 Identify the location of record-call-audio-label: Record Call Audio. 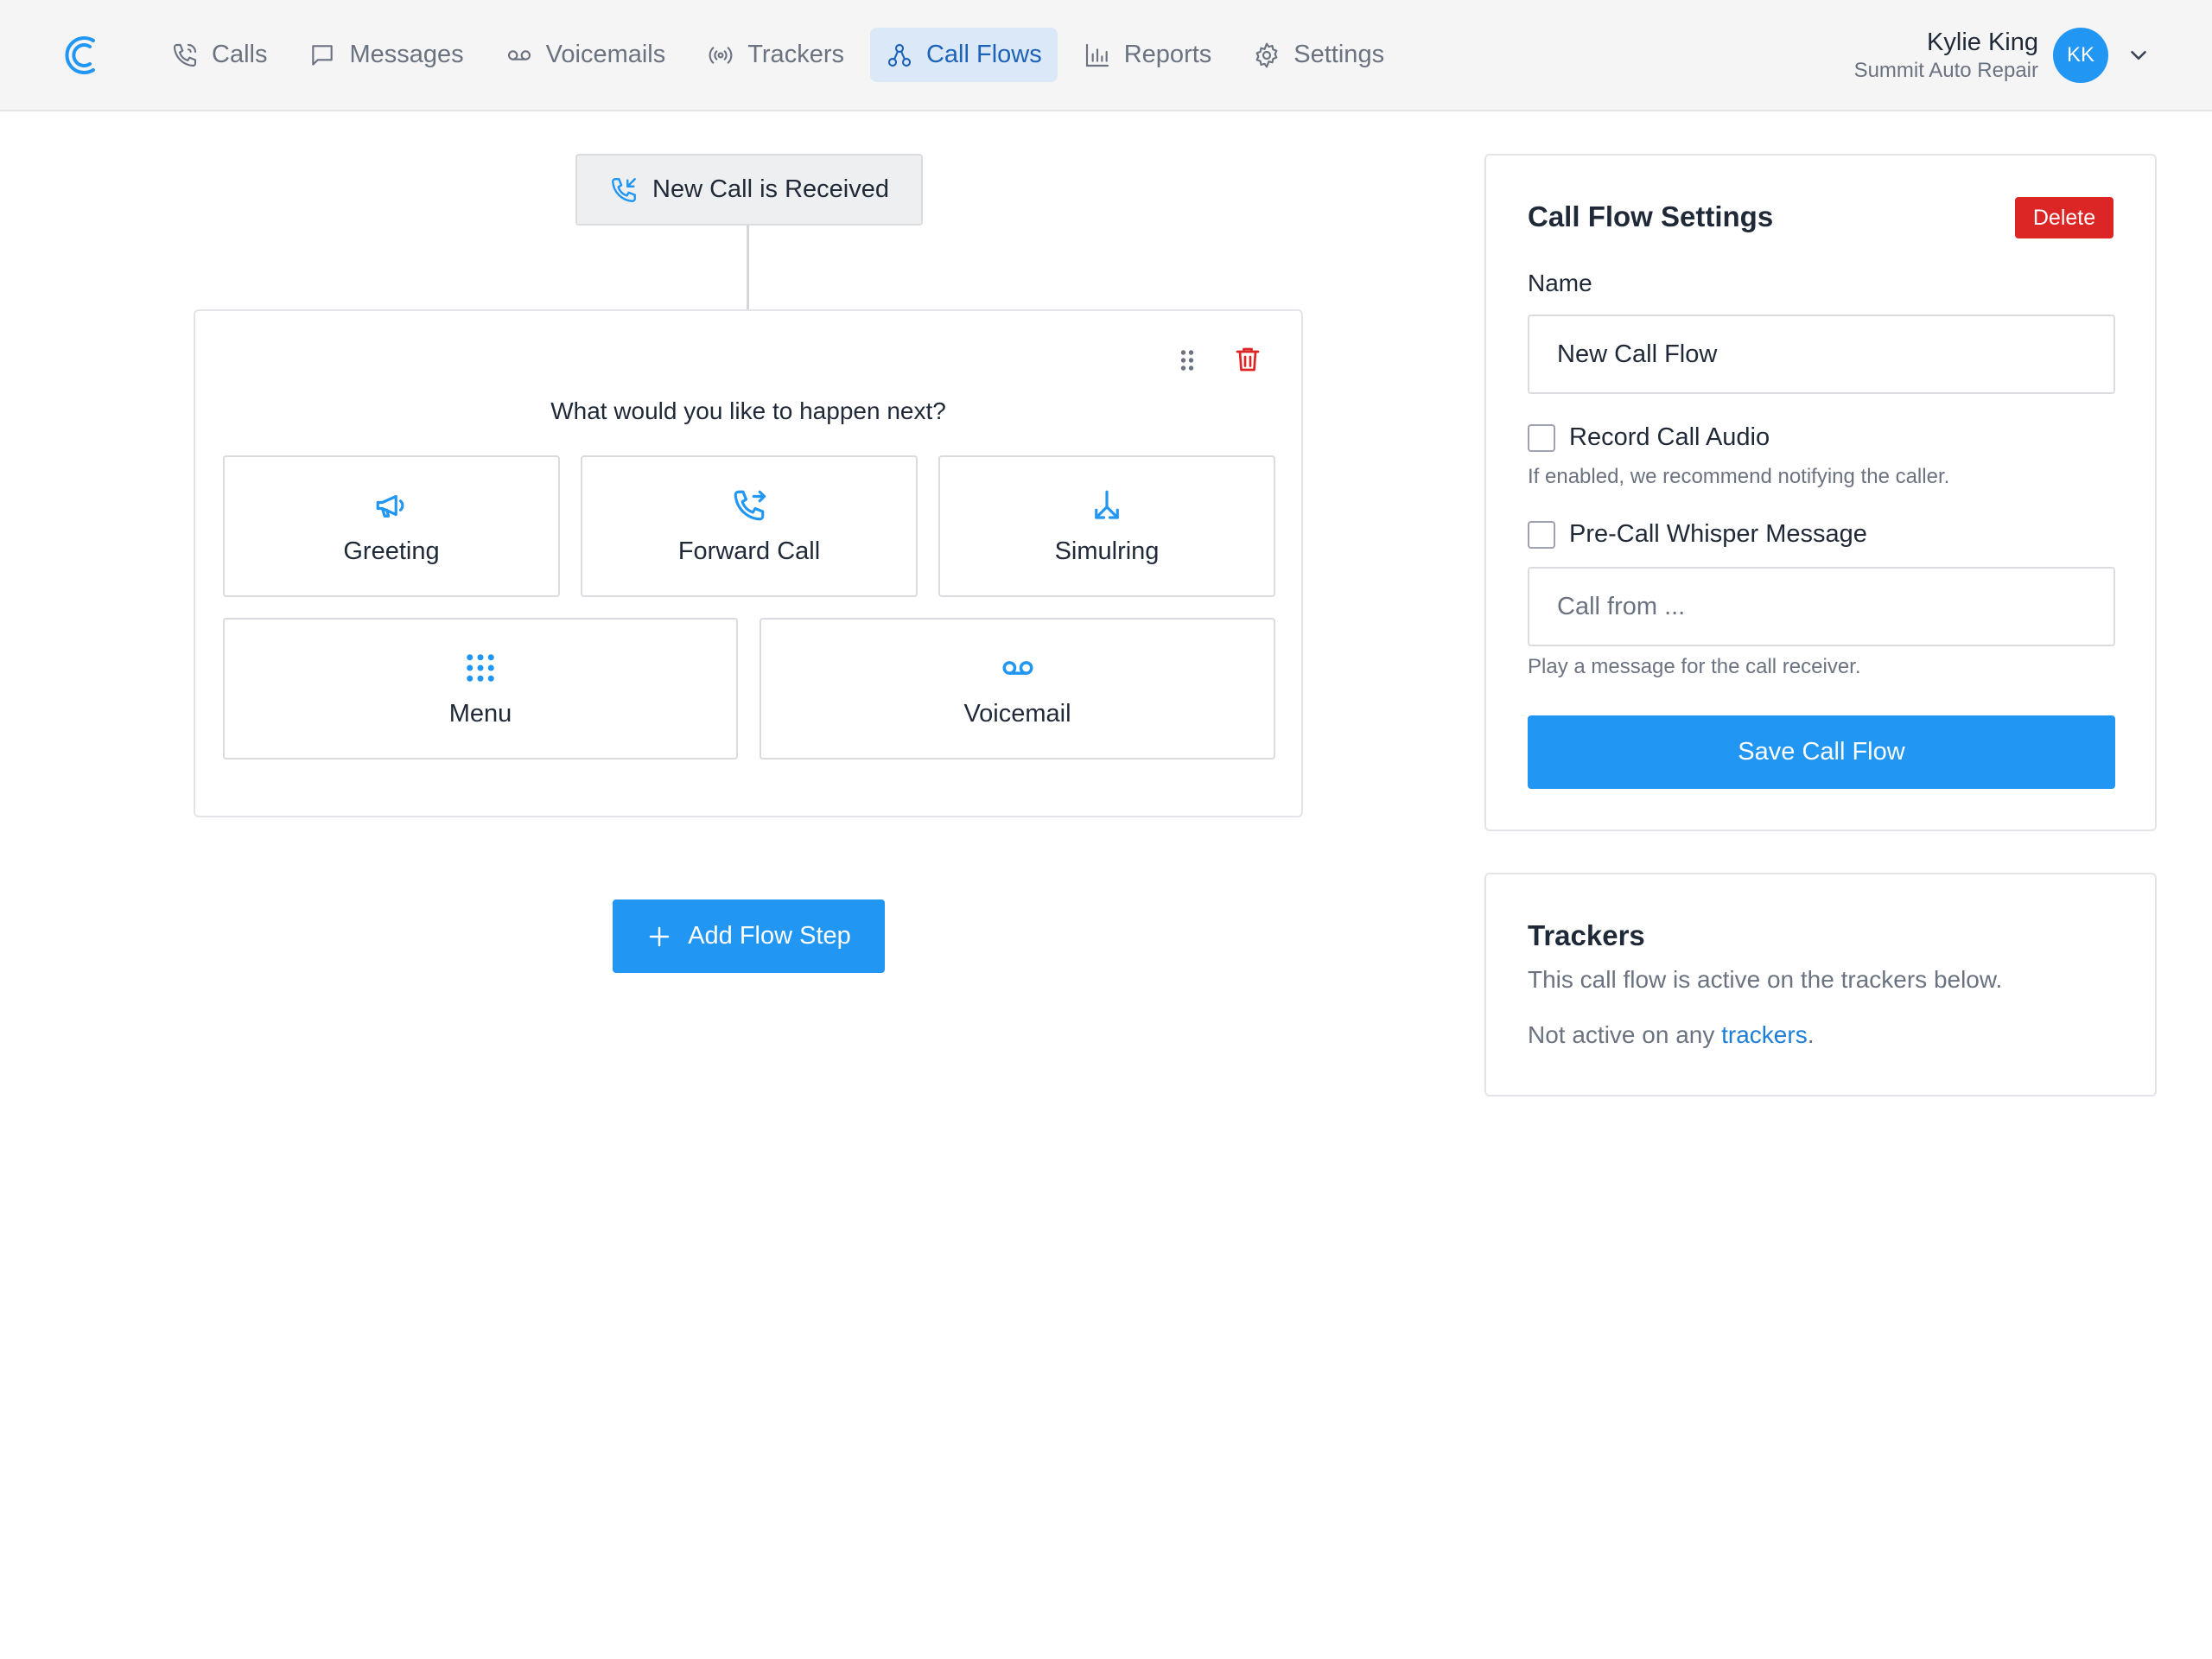
(1669, 437).